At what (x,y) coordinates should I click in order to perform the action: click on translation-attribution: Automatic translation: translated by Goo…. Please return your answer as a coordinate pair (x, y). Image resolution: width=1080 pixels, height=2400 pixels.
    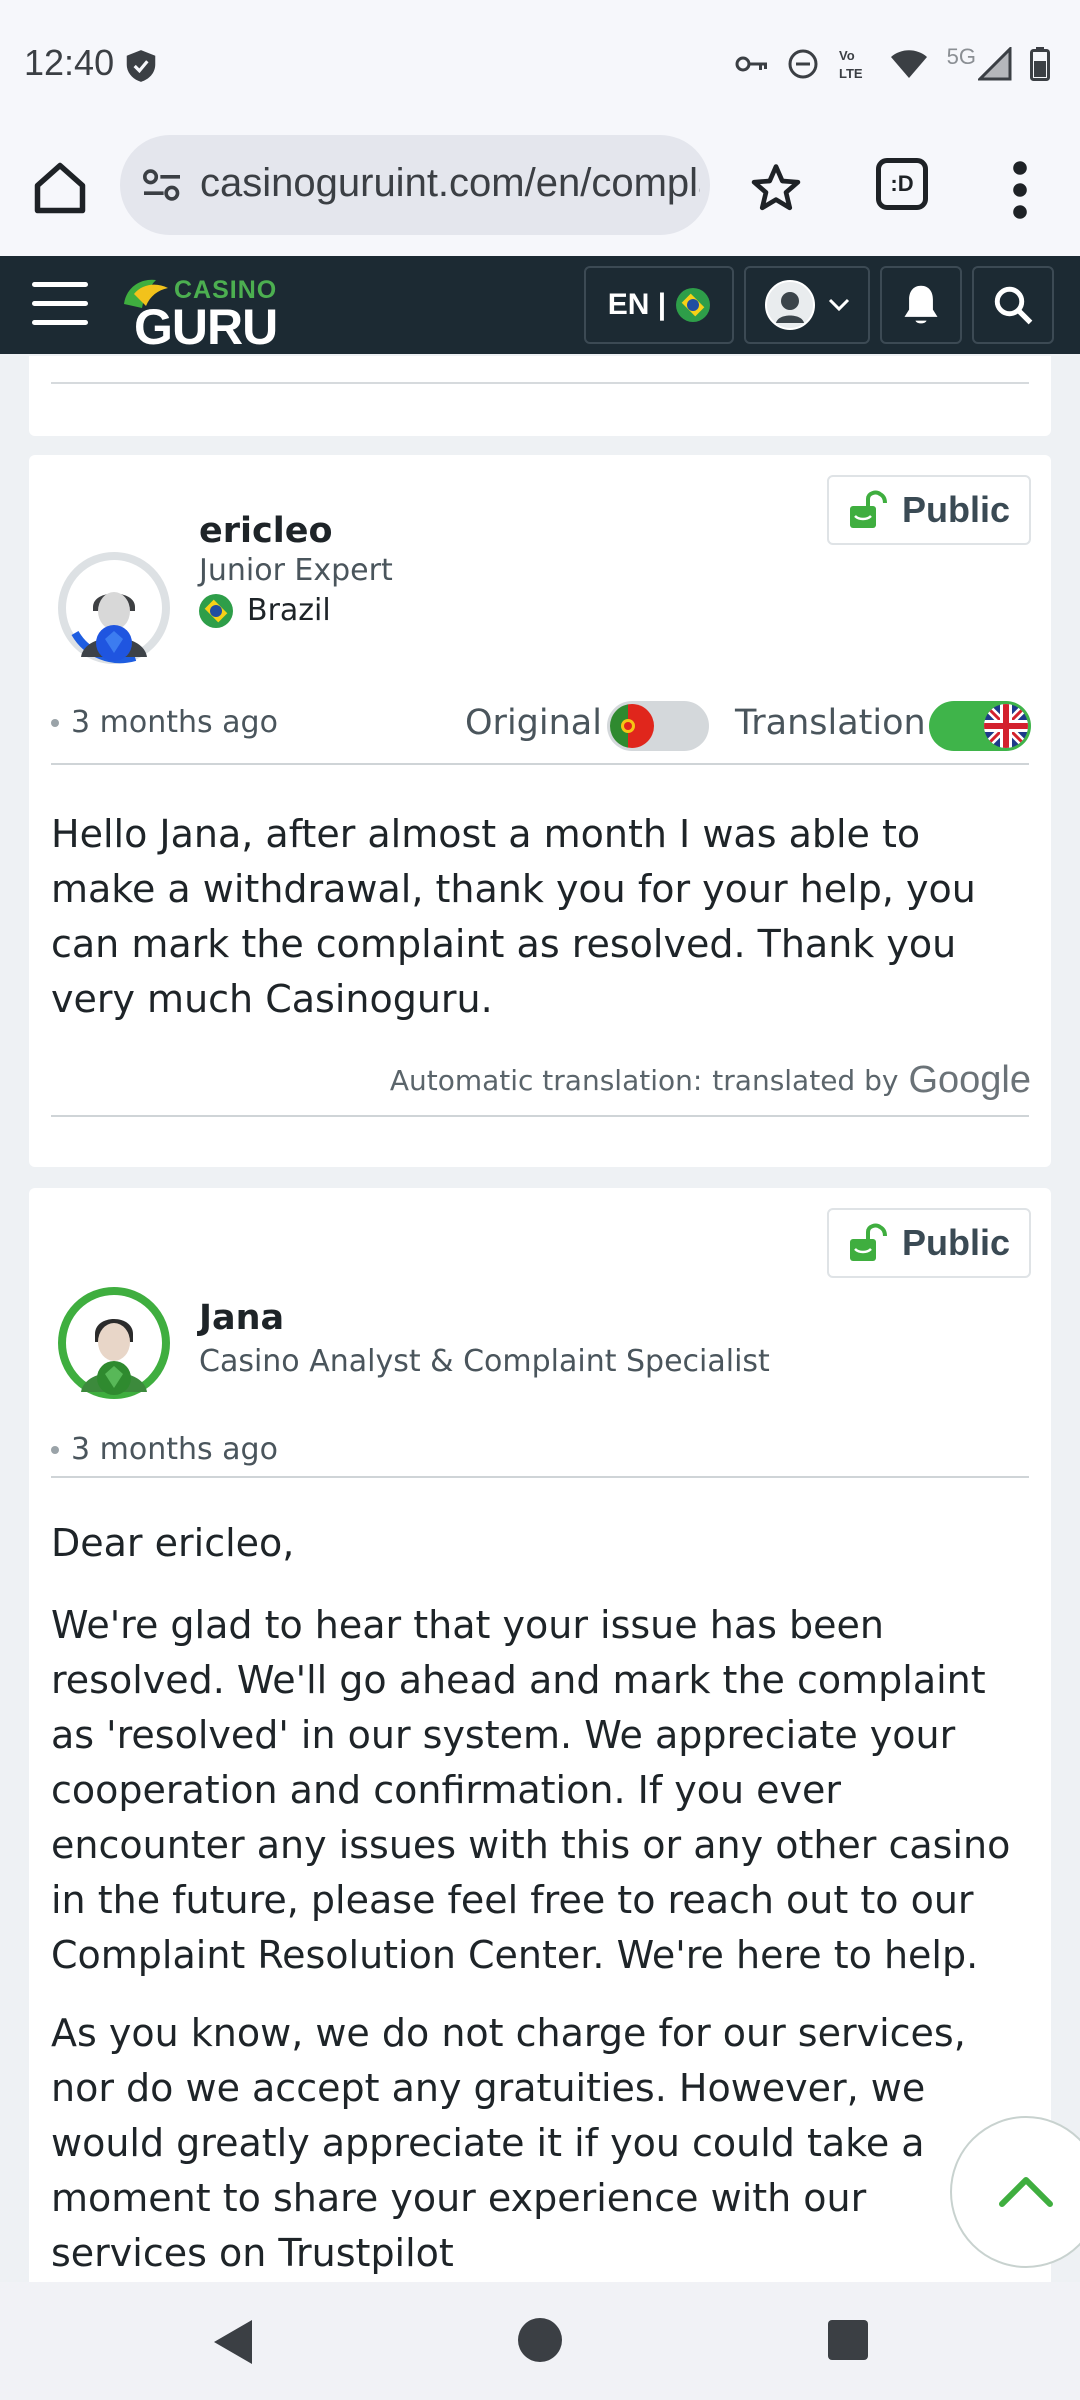
    Looking at the image, I should click on (710, 1080).